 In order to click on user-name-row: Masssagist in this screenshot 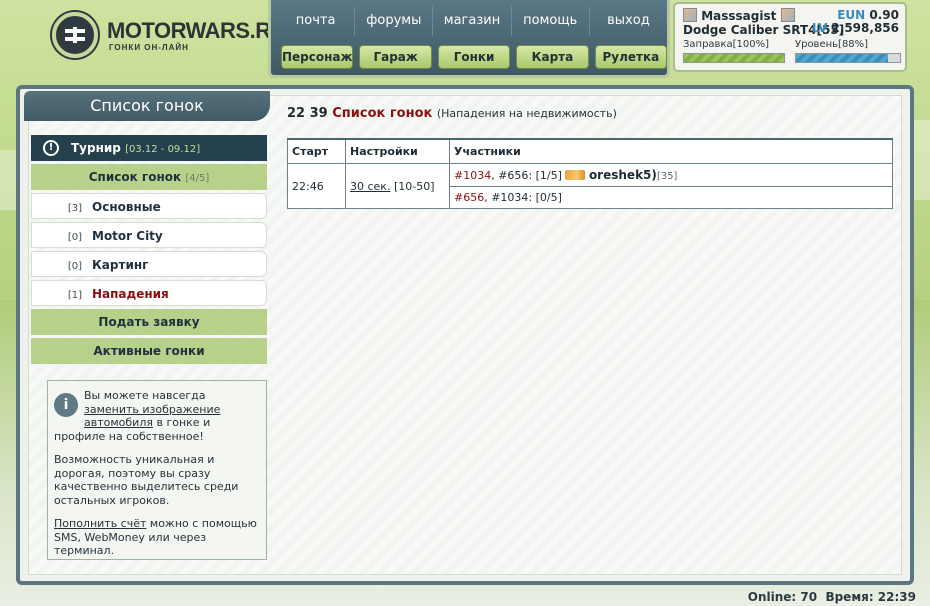, I will do `click(739, 15)`.